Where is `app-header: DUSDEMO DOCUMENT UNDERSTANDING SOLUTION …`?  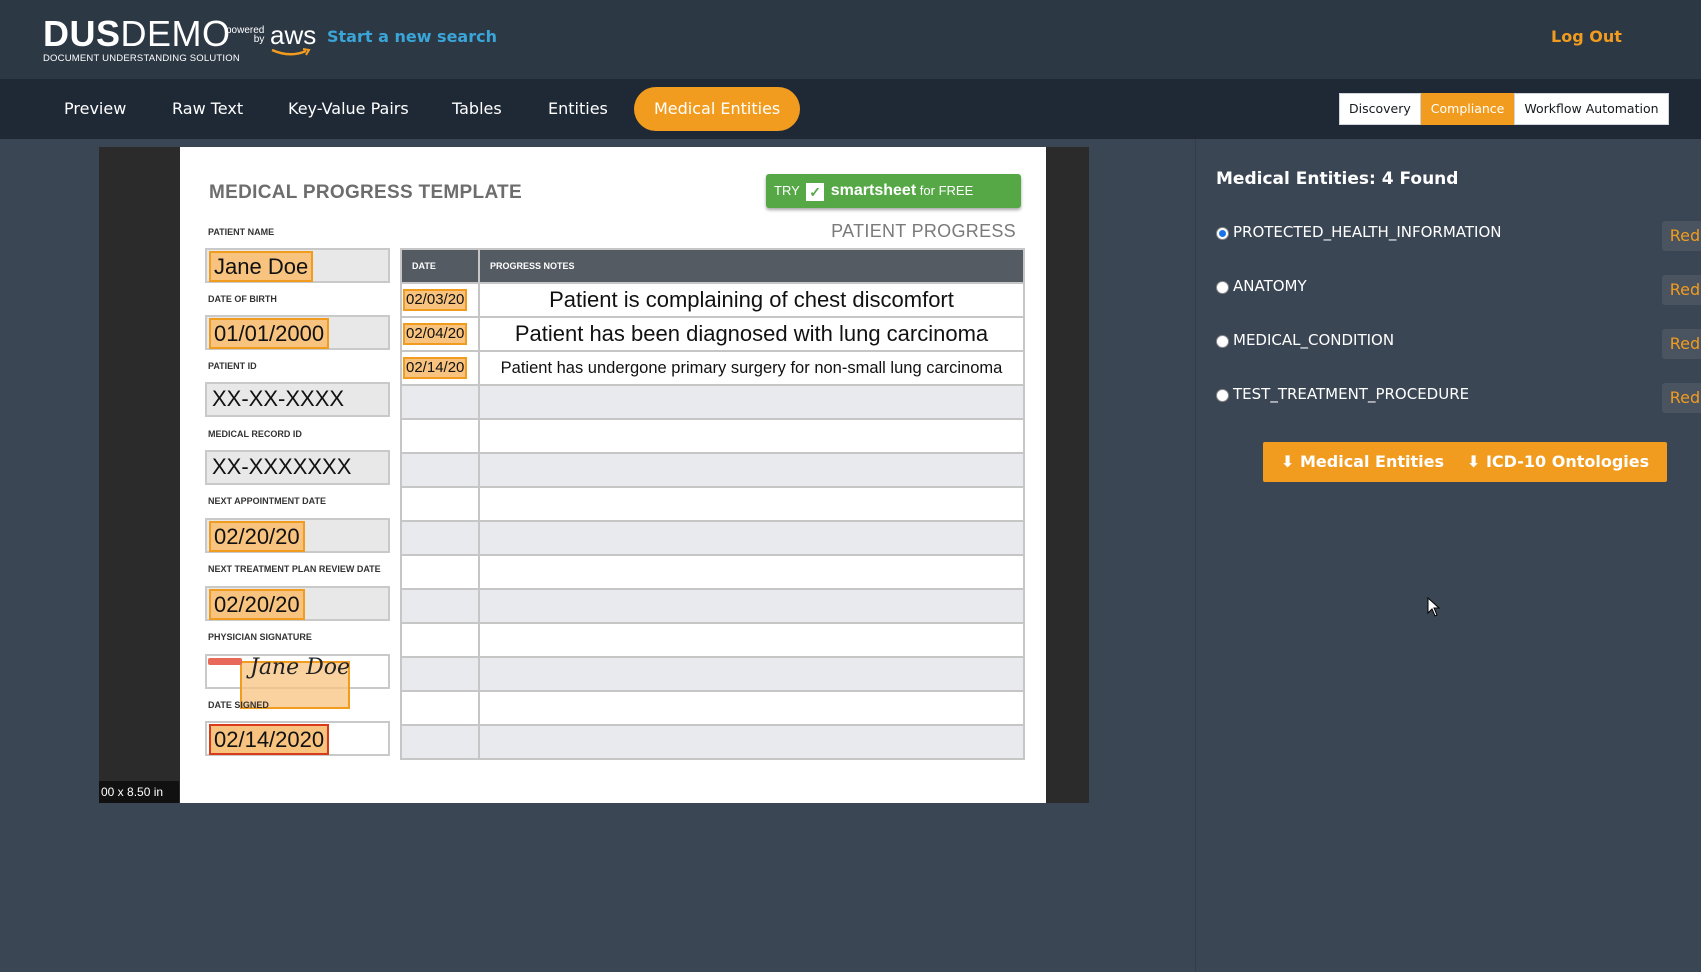 app-header: DUSDEMO DOCUMENT UNDERSTANDING SOLUTION … is located at coordinates (850, 39).